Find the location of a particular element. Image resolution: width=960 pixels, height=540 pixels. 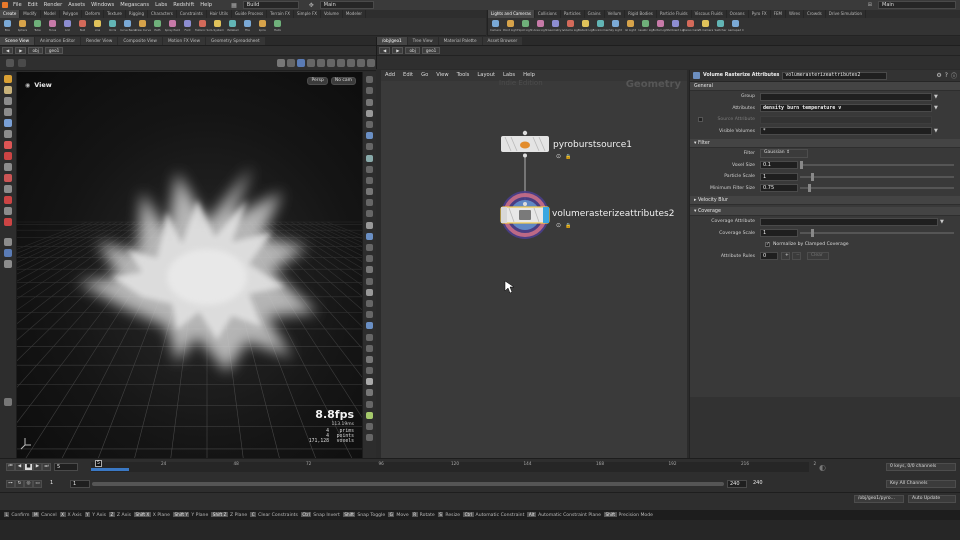

visible-volumes-field: * is located at coordinates (846, 131).